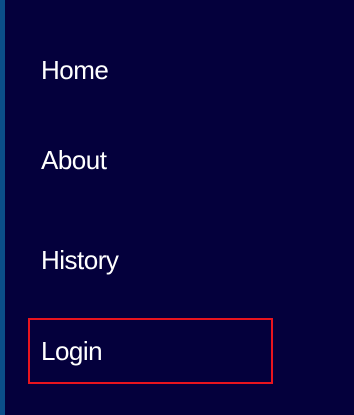 This screenshot has width=354, height=415. What do you see at coordinates (72, 350) in the screenshot?
I see `nav-item-label: Login` at bounding box center [72, 350].